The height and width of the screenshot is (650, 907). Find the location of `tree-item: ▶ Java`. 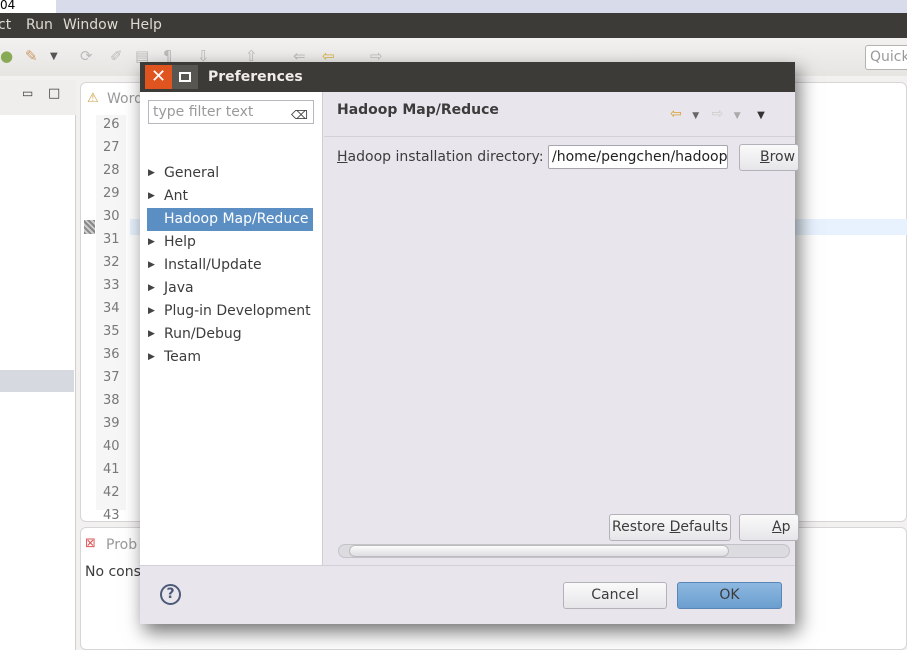

tree-item: ▶ Java is located at coordinates (230, 288).